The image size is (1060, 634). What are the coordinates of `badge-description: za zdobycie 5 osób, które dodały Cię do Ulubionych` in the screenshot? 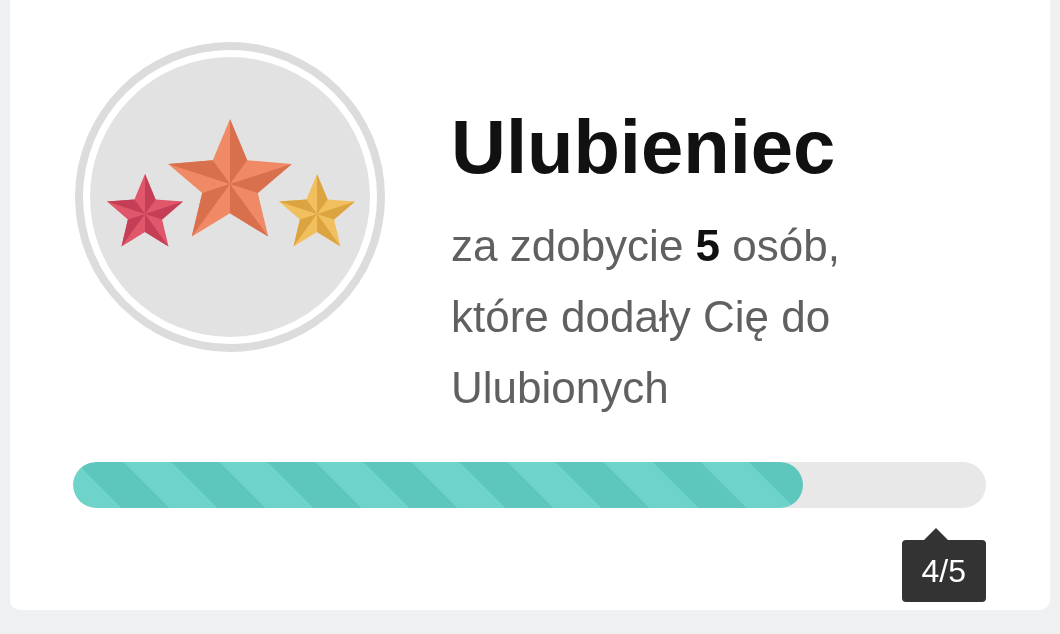 It's located at (646, 317).